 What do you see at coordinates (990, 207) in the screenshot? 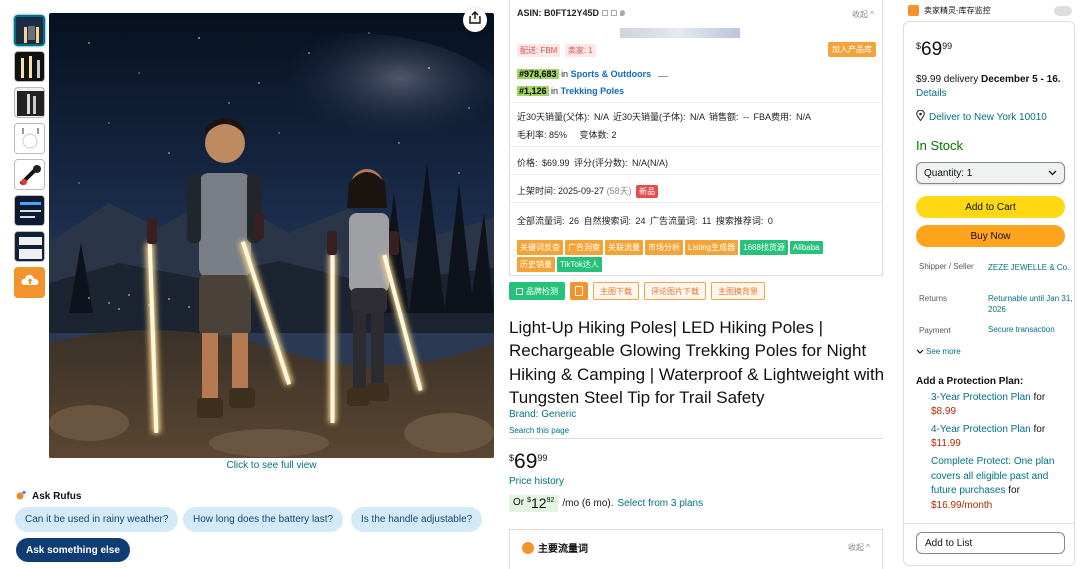
I see `add-to-cart-button: Add to Cart` at bounding box center [990, 207].